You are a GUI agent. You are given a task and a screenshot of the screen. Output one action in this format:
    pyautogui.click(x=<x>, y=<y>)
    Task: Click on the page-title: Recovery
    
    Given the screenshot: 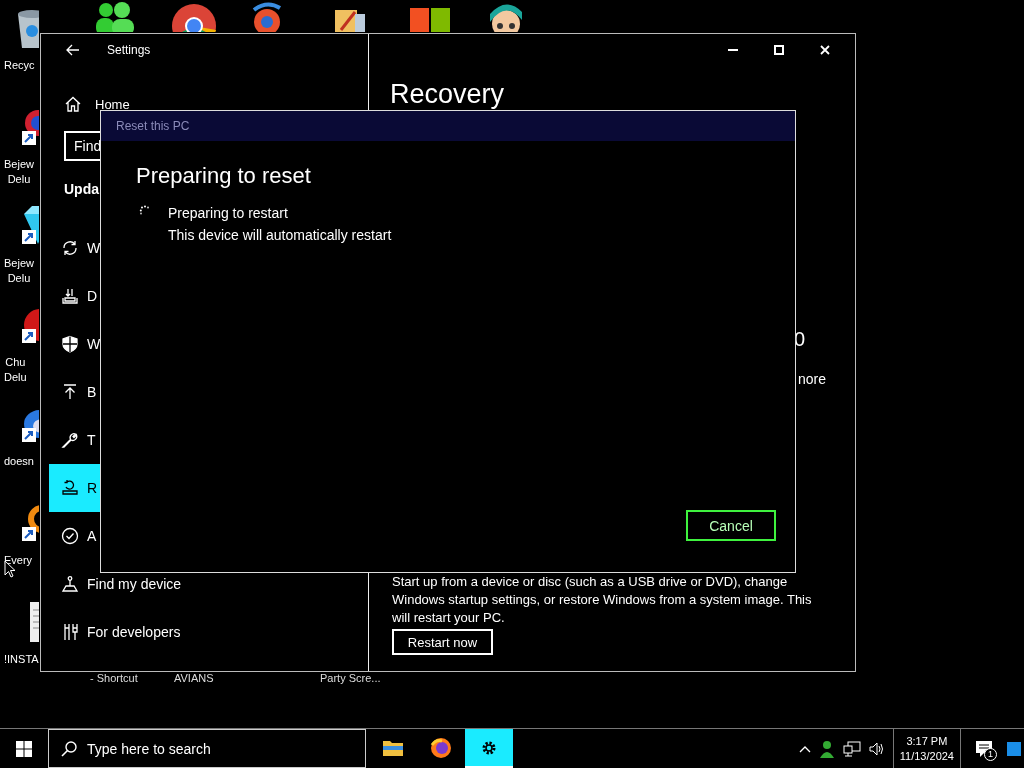 What is the action you would take?
    pyautogui.click(x=448, y=94)
    